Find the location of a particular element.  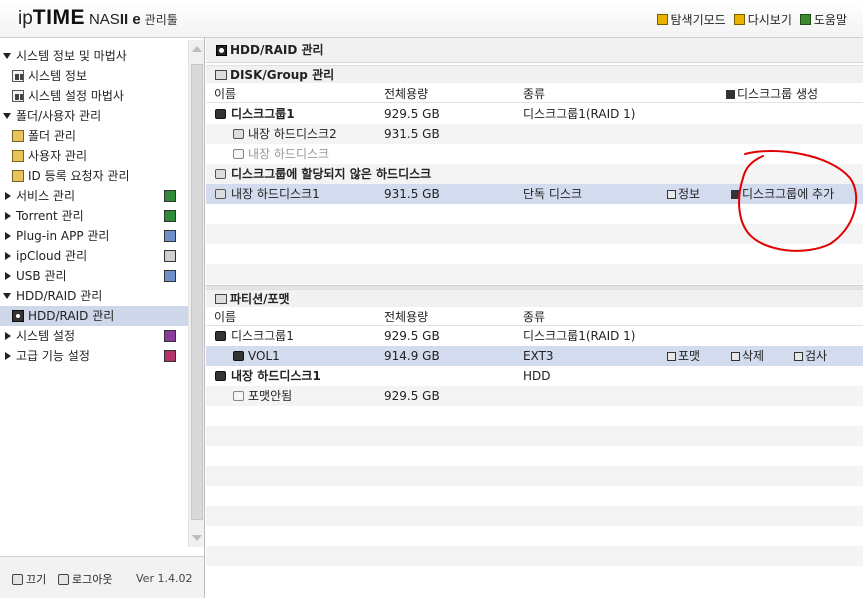

plugin-icon is located at coordinates (170, 236).